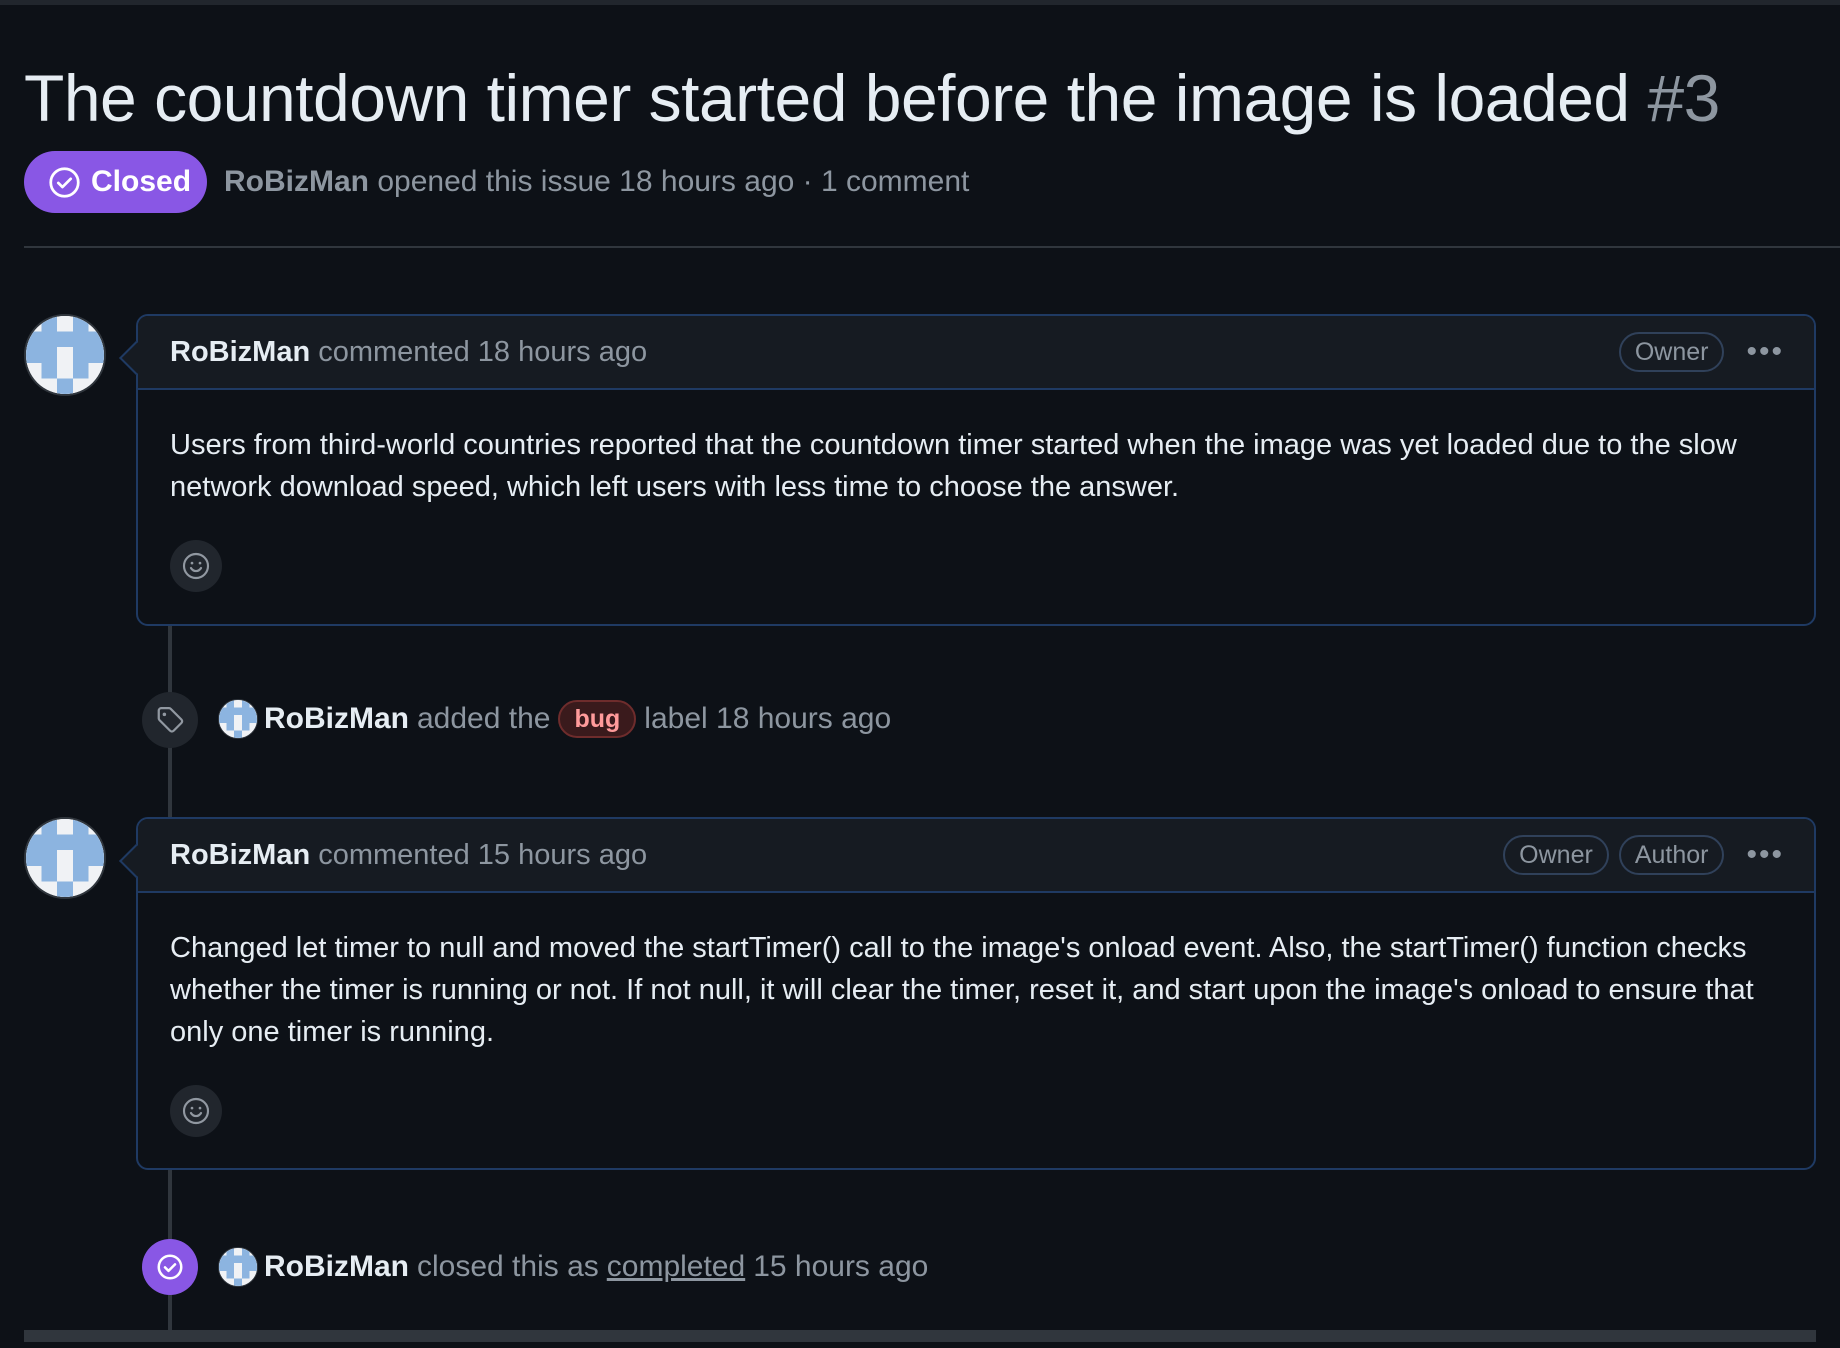 The image size is (1840, 1348). What do you see at coordinates (1683, 98) in the screenshot?
I see `issue-number: #3` at bounding box center [1683, 98].